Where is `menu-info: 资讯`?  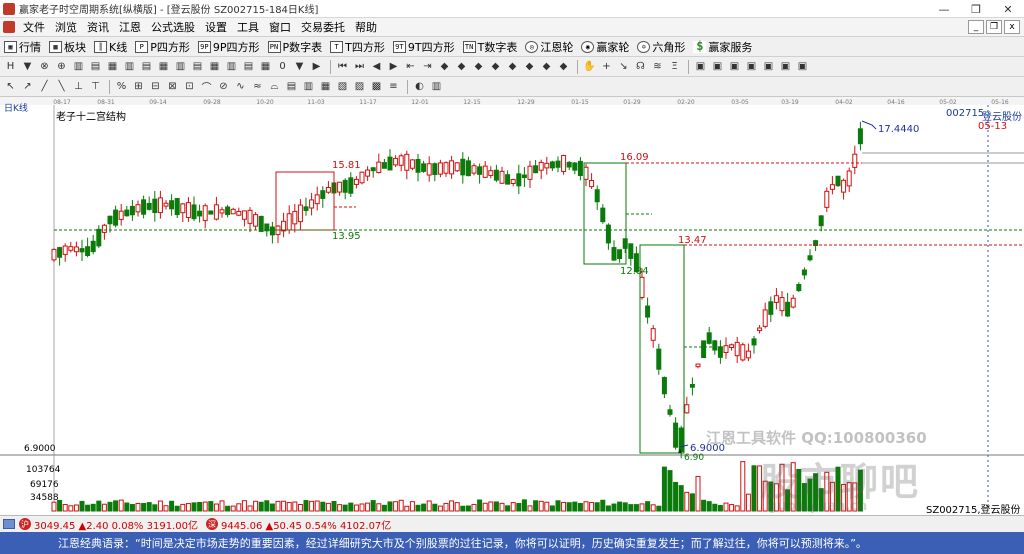 menu-info: 资讯 is located at coordinates (98, 27).